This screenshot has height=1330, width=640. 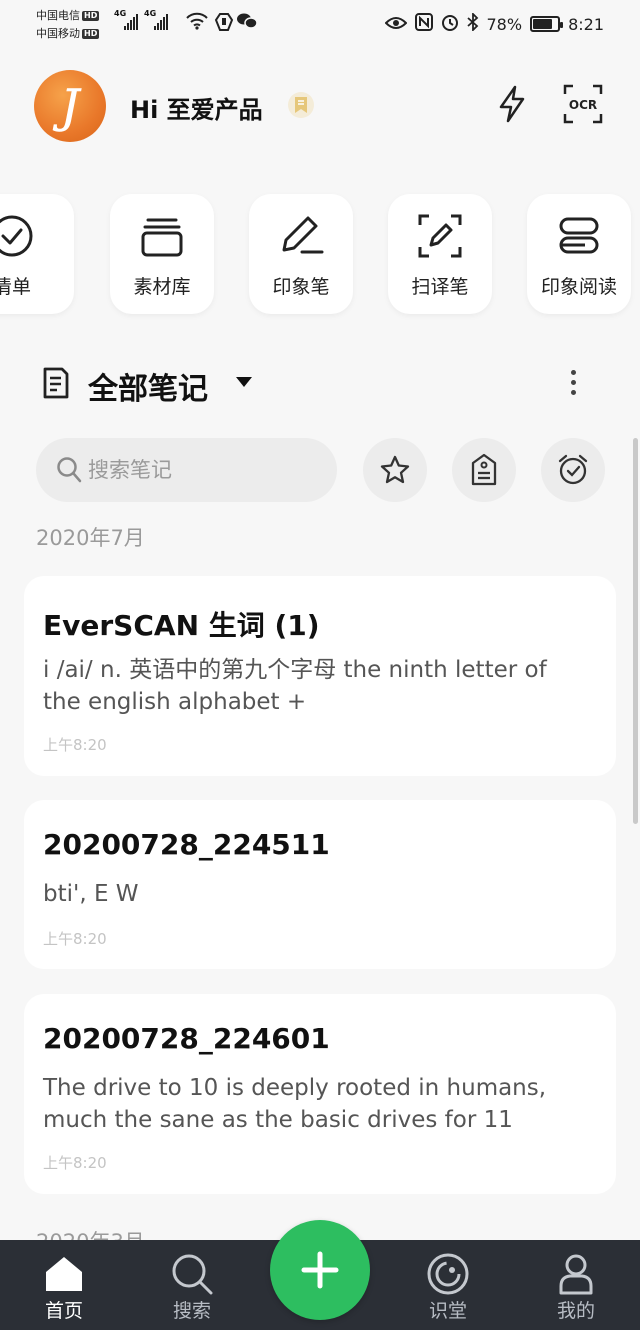 I want to click on ocr-label: OCR, so click(x=583, y=105).